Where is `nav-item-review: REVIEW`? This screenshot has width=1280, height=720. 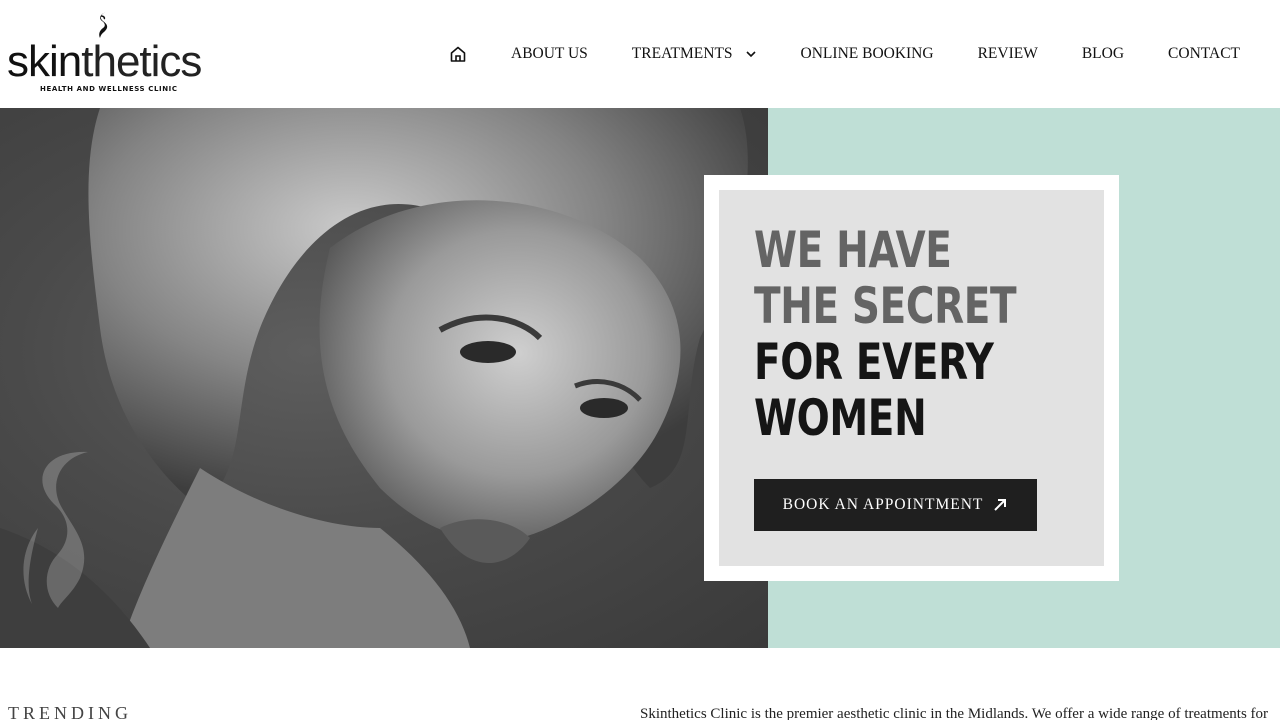
nav-item-review: REVIEW is located at coordinates (1008, 54).